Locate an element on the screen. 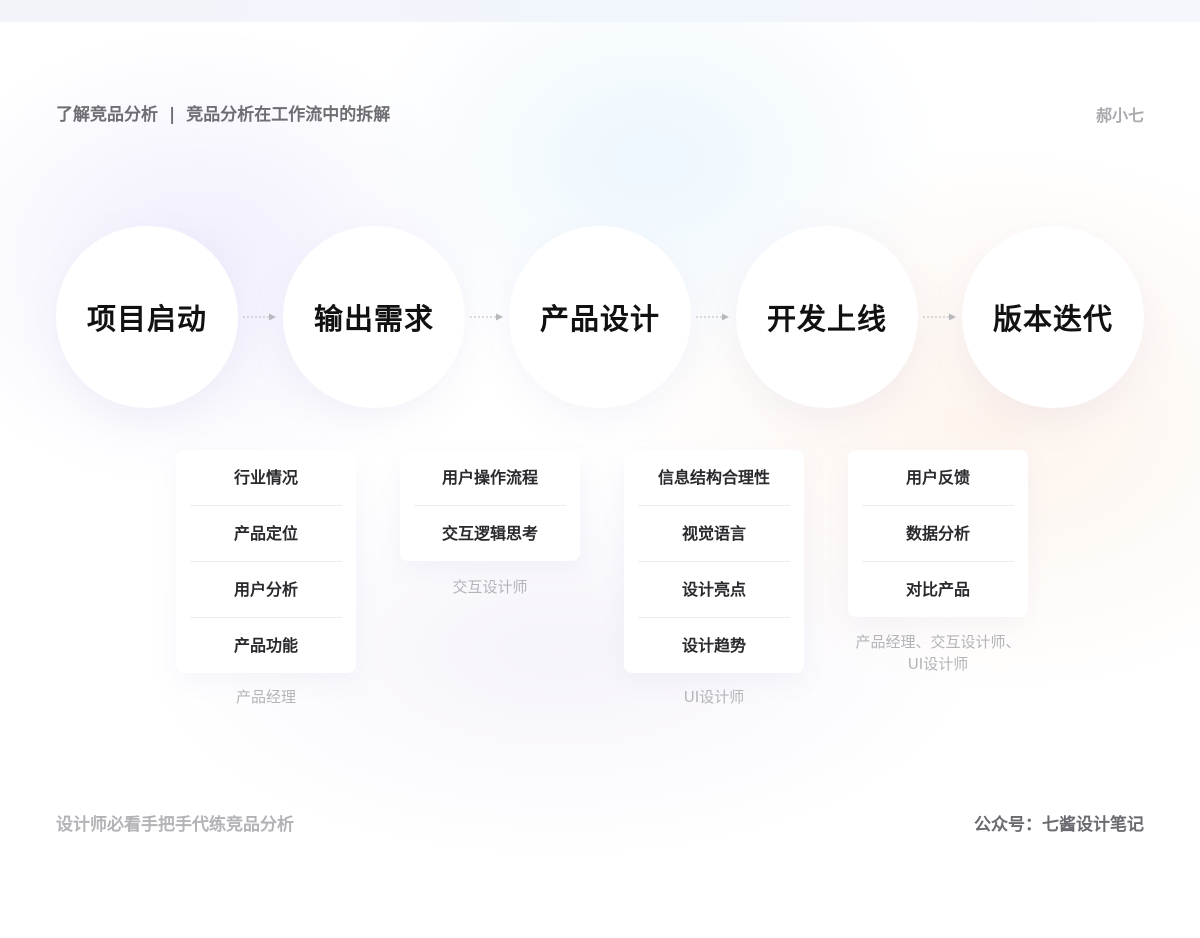 Image resolution: width=1200 pixels, height=938 pixels. top-bar is located at coordinates (600, 11).